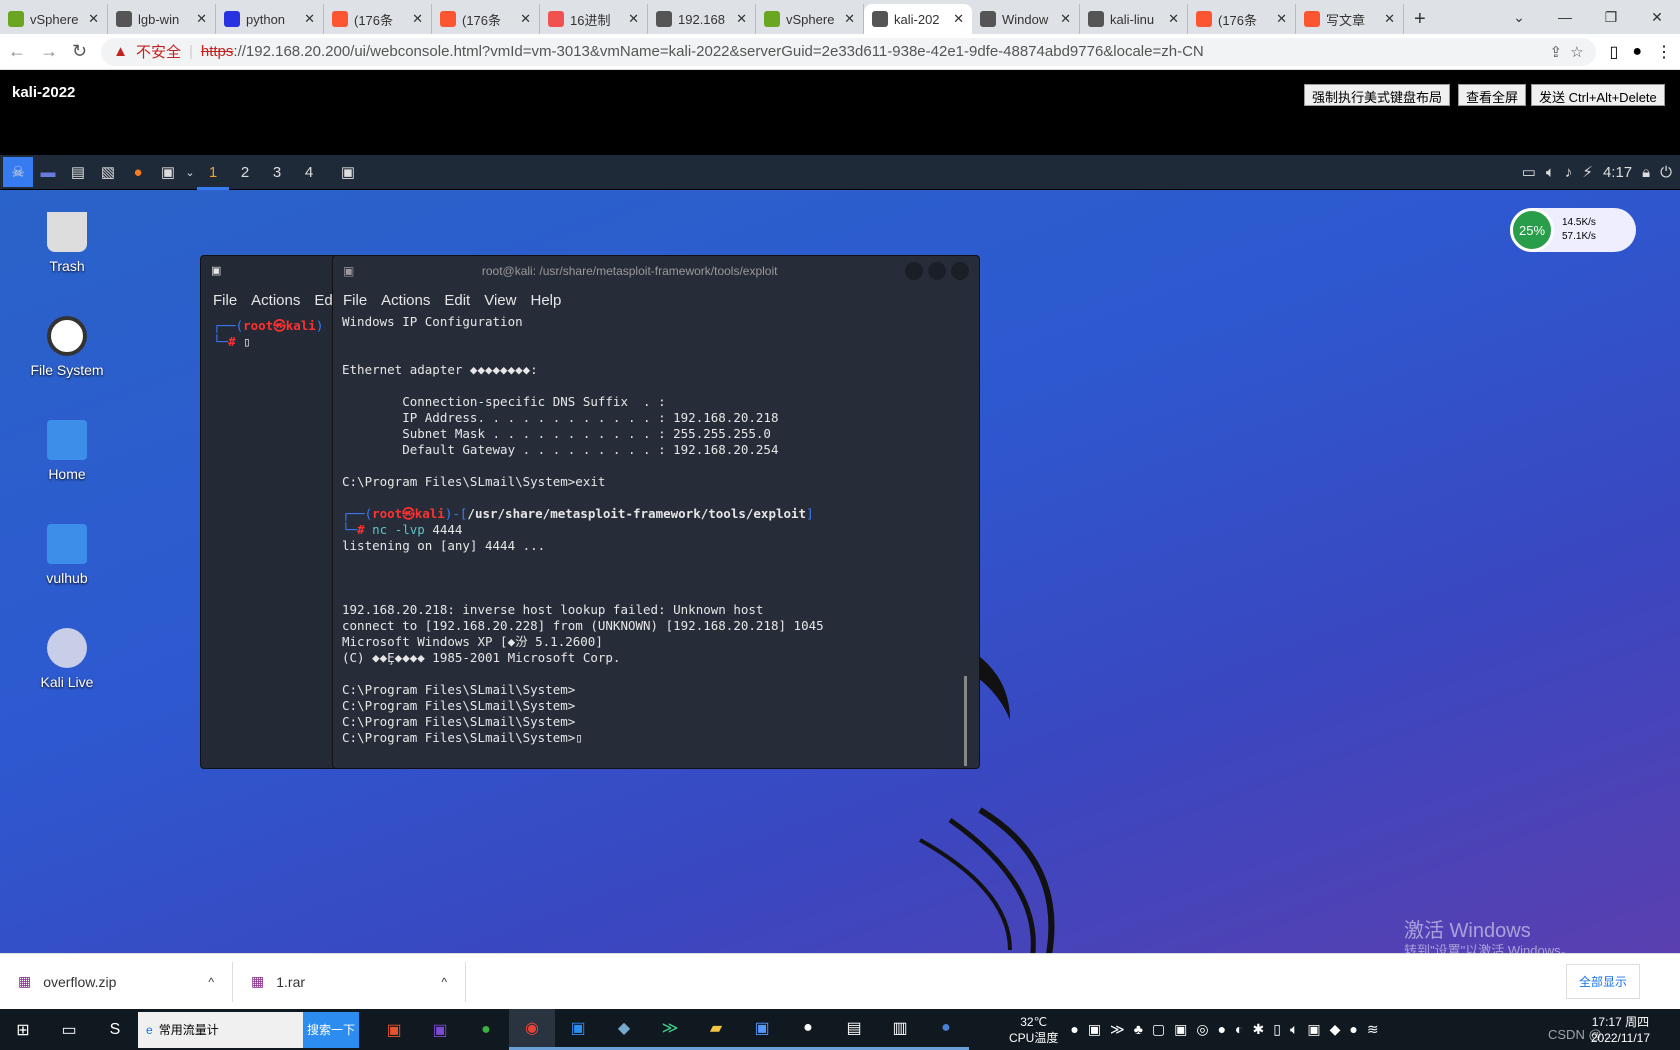 This screenshot has height=1050, width=1680. I want to click on profile-icon: ●, so click(1637, 52).